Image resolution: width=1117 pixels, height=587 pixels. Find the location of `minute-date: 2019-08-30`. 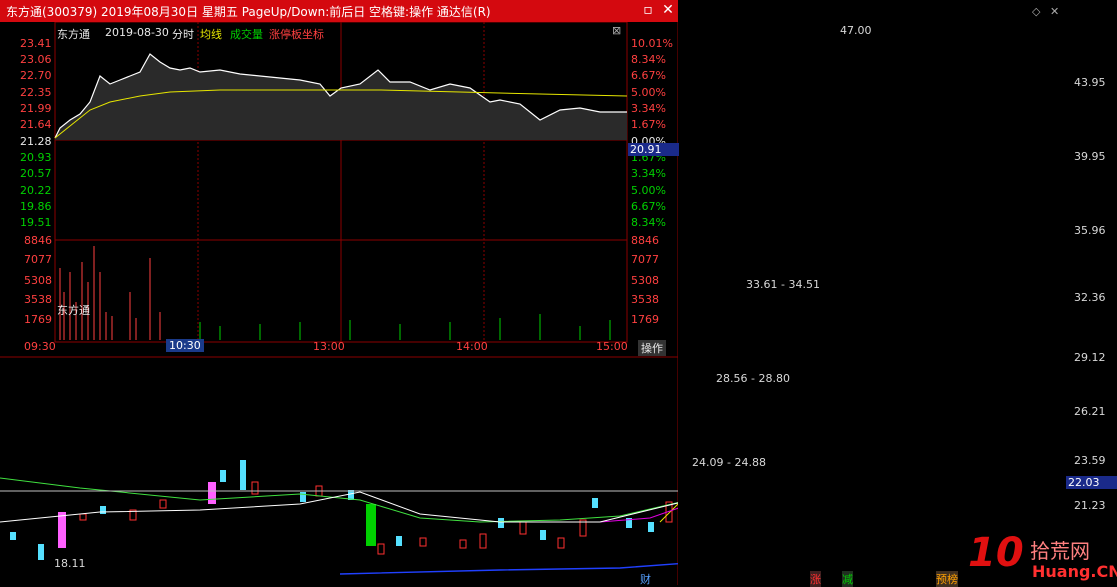

minute-date: 2019-08-30 is located at coordinates (137, 32).